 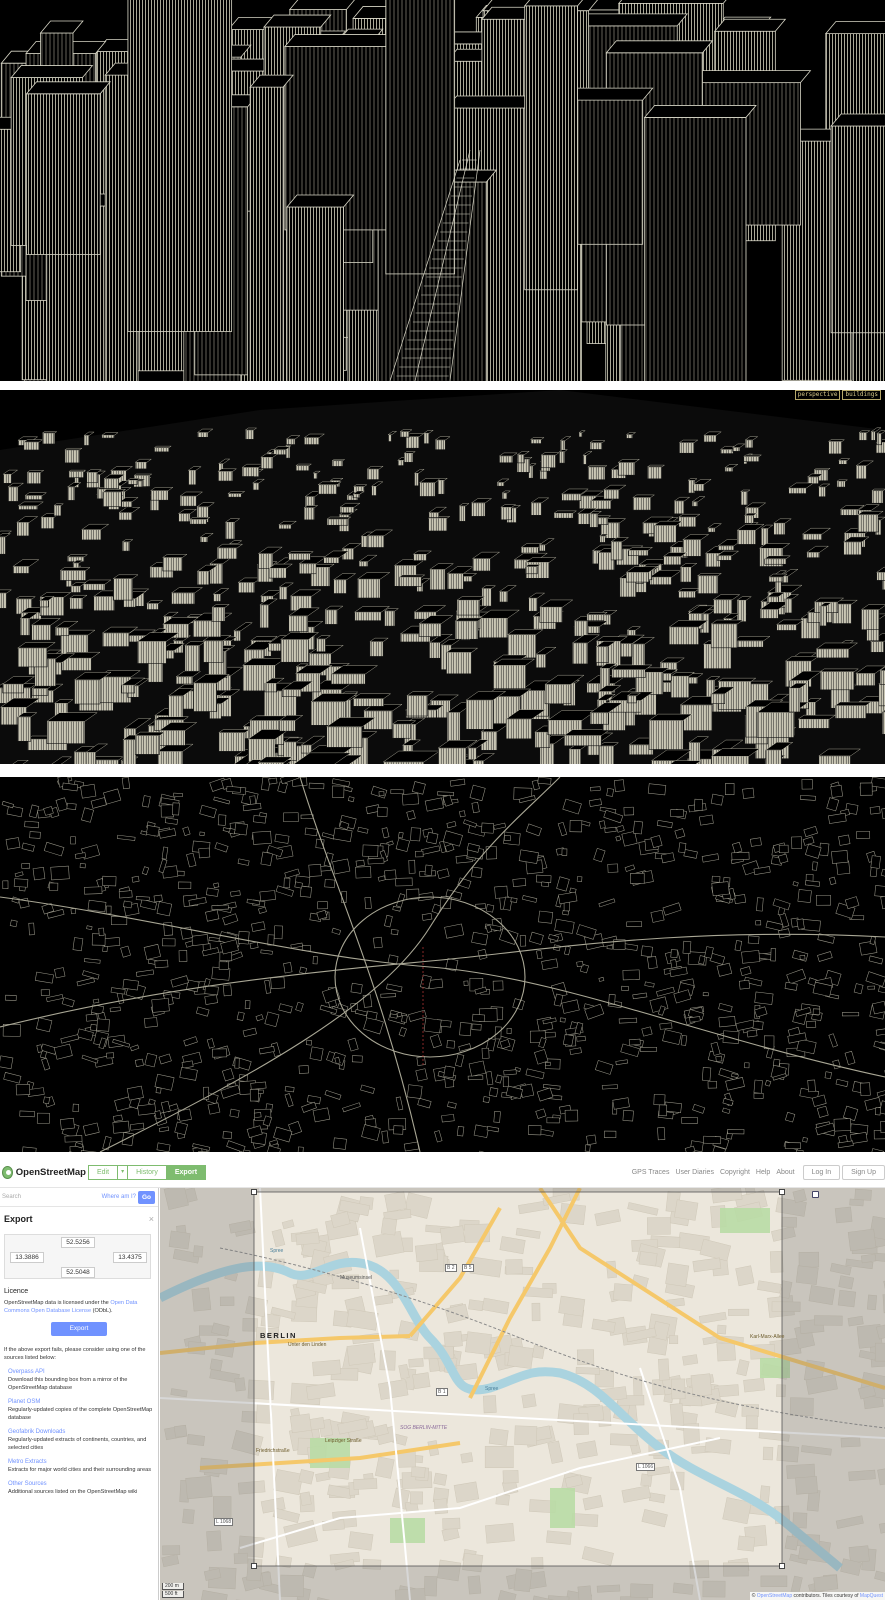 I want to click on sign-up-button: Sign Up, so click(x=863, y=1172).